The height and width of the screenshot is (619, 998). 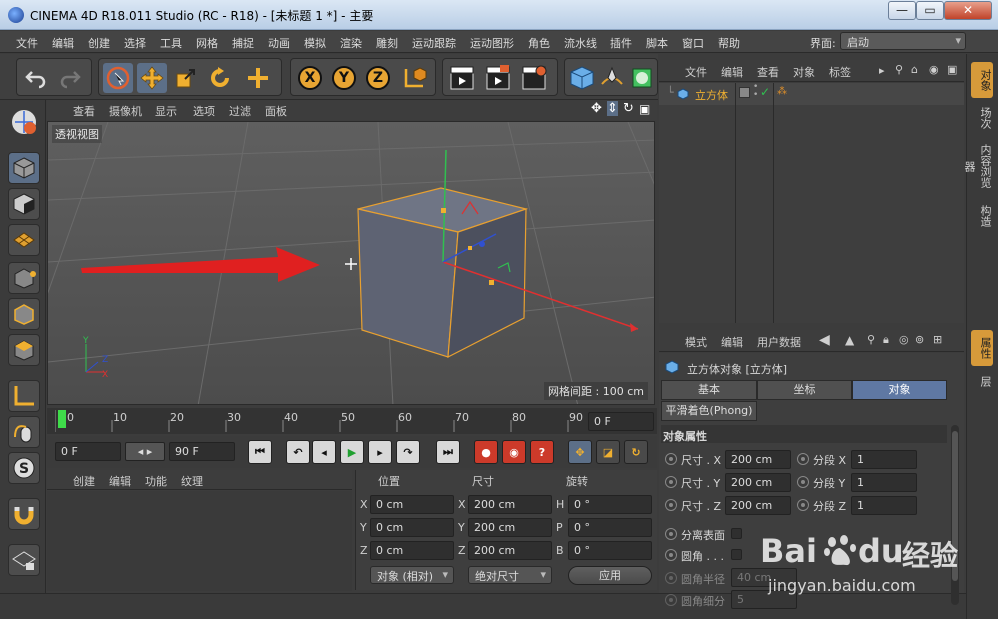 What do you see at coordinates (644, 109) in the screenshot?
I see `viewport-maximize-icon: ▣` at bounding box center [644, 109].